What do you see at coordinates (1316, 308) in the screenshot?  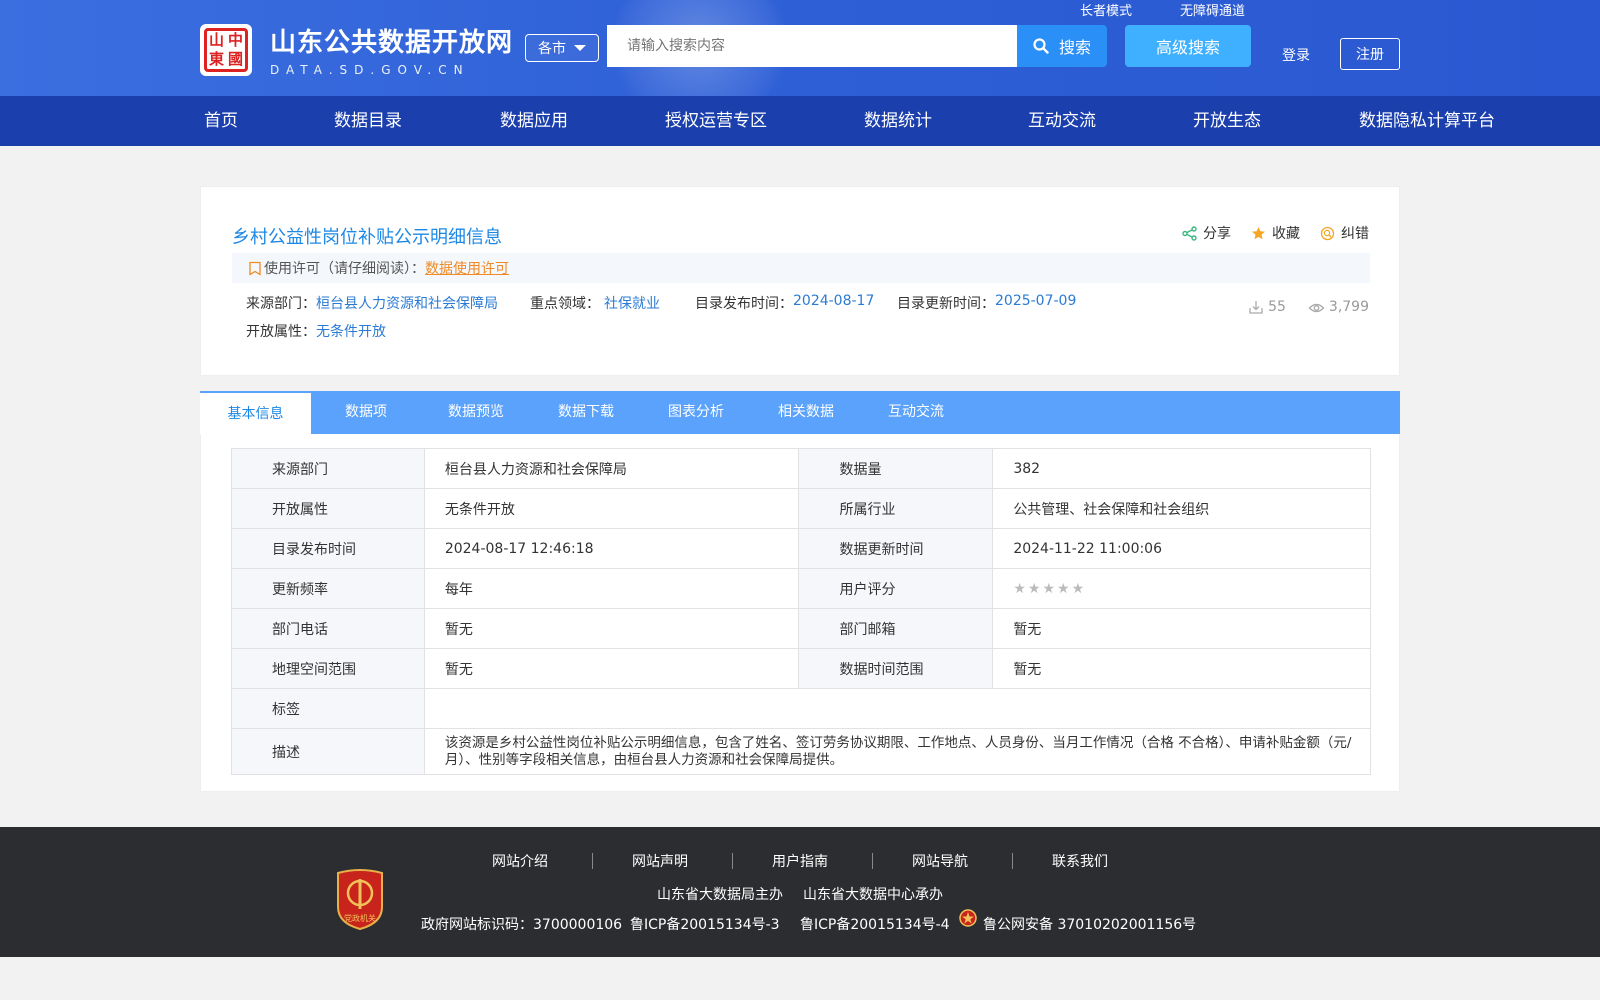 I see `eye-icon` at bounding box center [1316, 308].